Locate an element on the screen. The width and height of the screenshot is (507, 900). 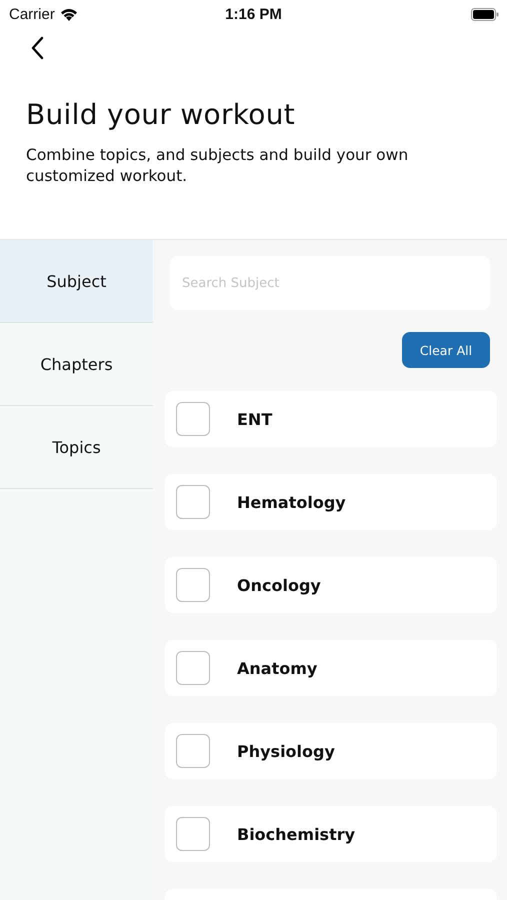
subject-row: Hematology is located at coordinates (331, 502).